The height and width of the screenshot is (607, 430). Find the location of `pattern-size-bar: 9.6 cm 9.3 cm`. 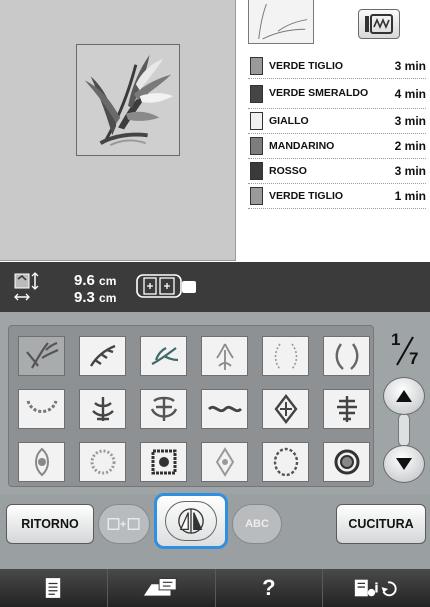

pattern-size-bar: 9.6 cm 9.3 cm is located at coordinates (215, 287).